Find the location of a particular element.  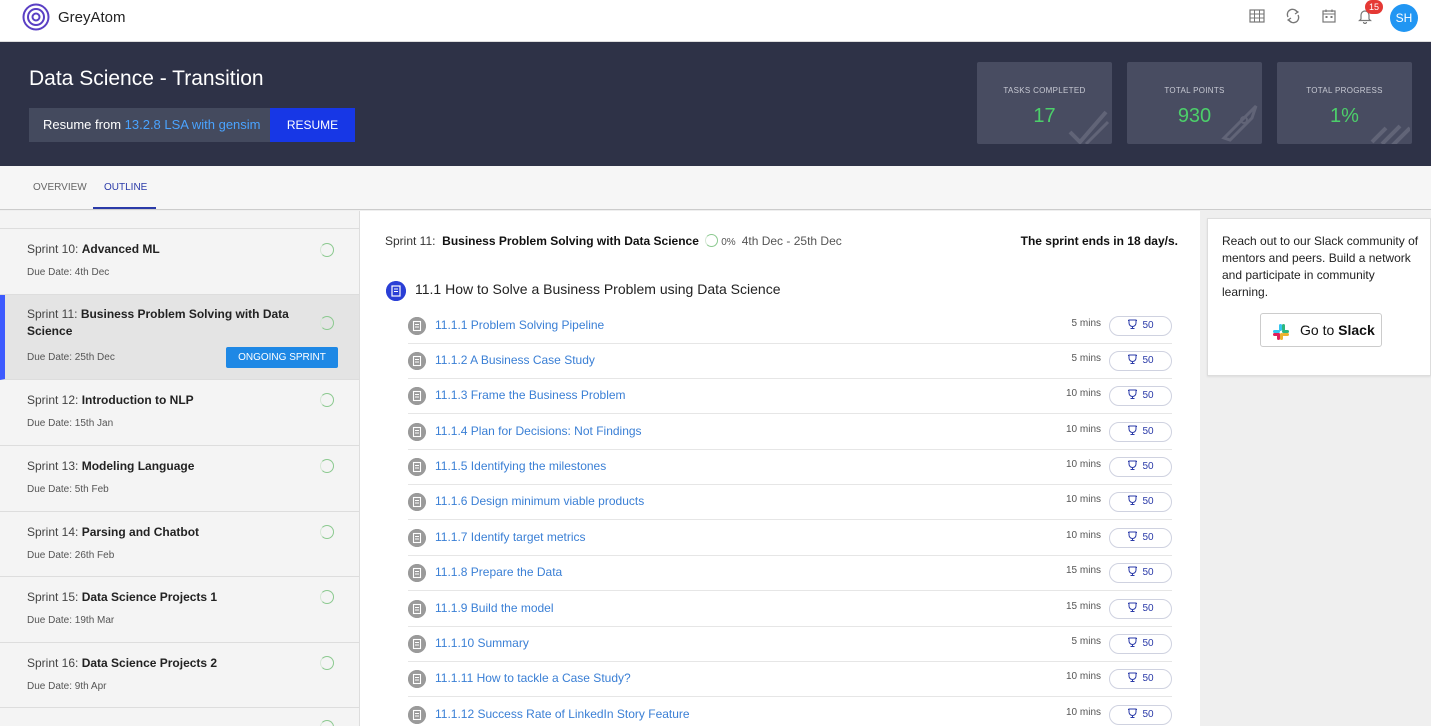

course-tabs: OVERVIEW OUTLINE is located at coordinates (715, 188).